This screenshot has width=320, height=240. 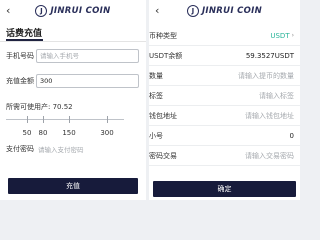 I want to click on tag-label: 标签, so click(x=156, y=95).